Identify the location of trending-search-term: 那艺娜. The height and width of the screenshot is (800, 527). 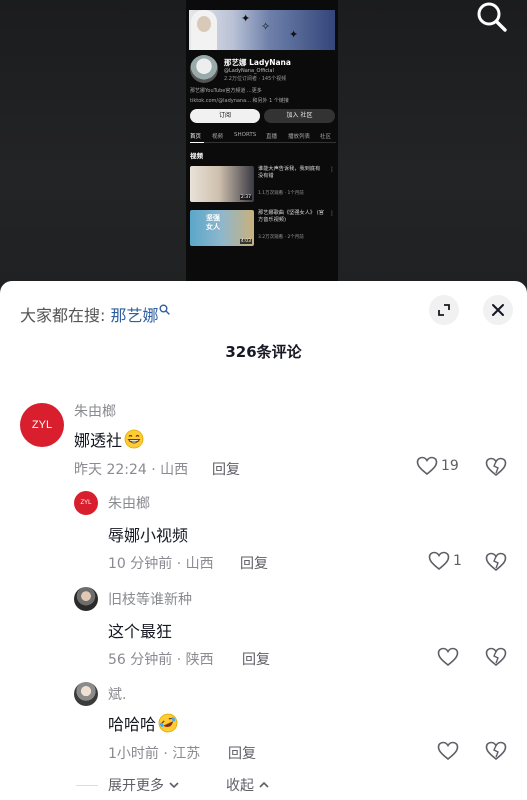
(135, 315).